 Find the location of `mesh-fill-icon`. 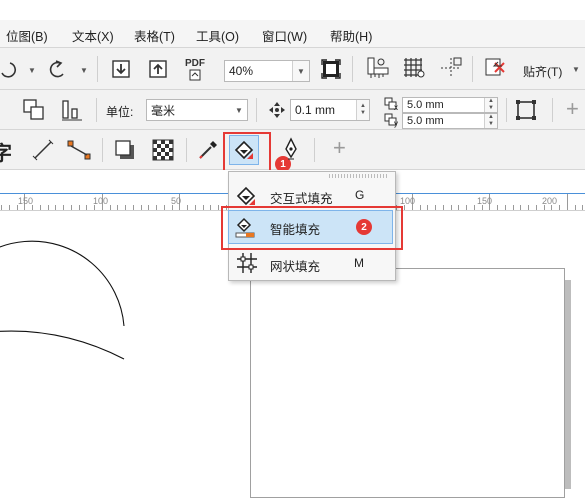

mesh-fill-icon is located at coordinates (247, 264).